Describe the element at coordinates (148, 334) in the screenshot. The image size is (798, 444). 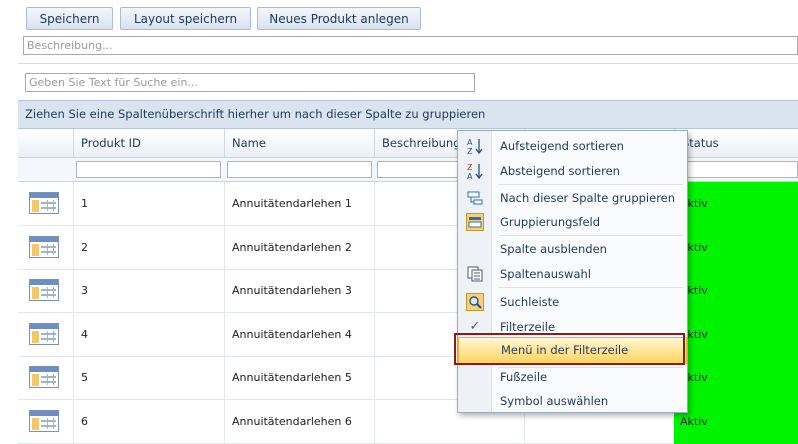
I see `cell-product-id: 4` at that location.